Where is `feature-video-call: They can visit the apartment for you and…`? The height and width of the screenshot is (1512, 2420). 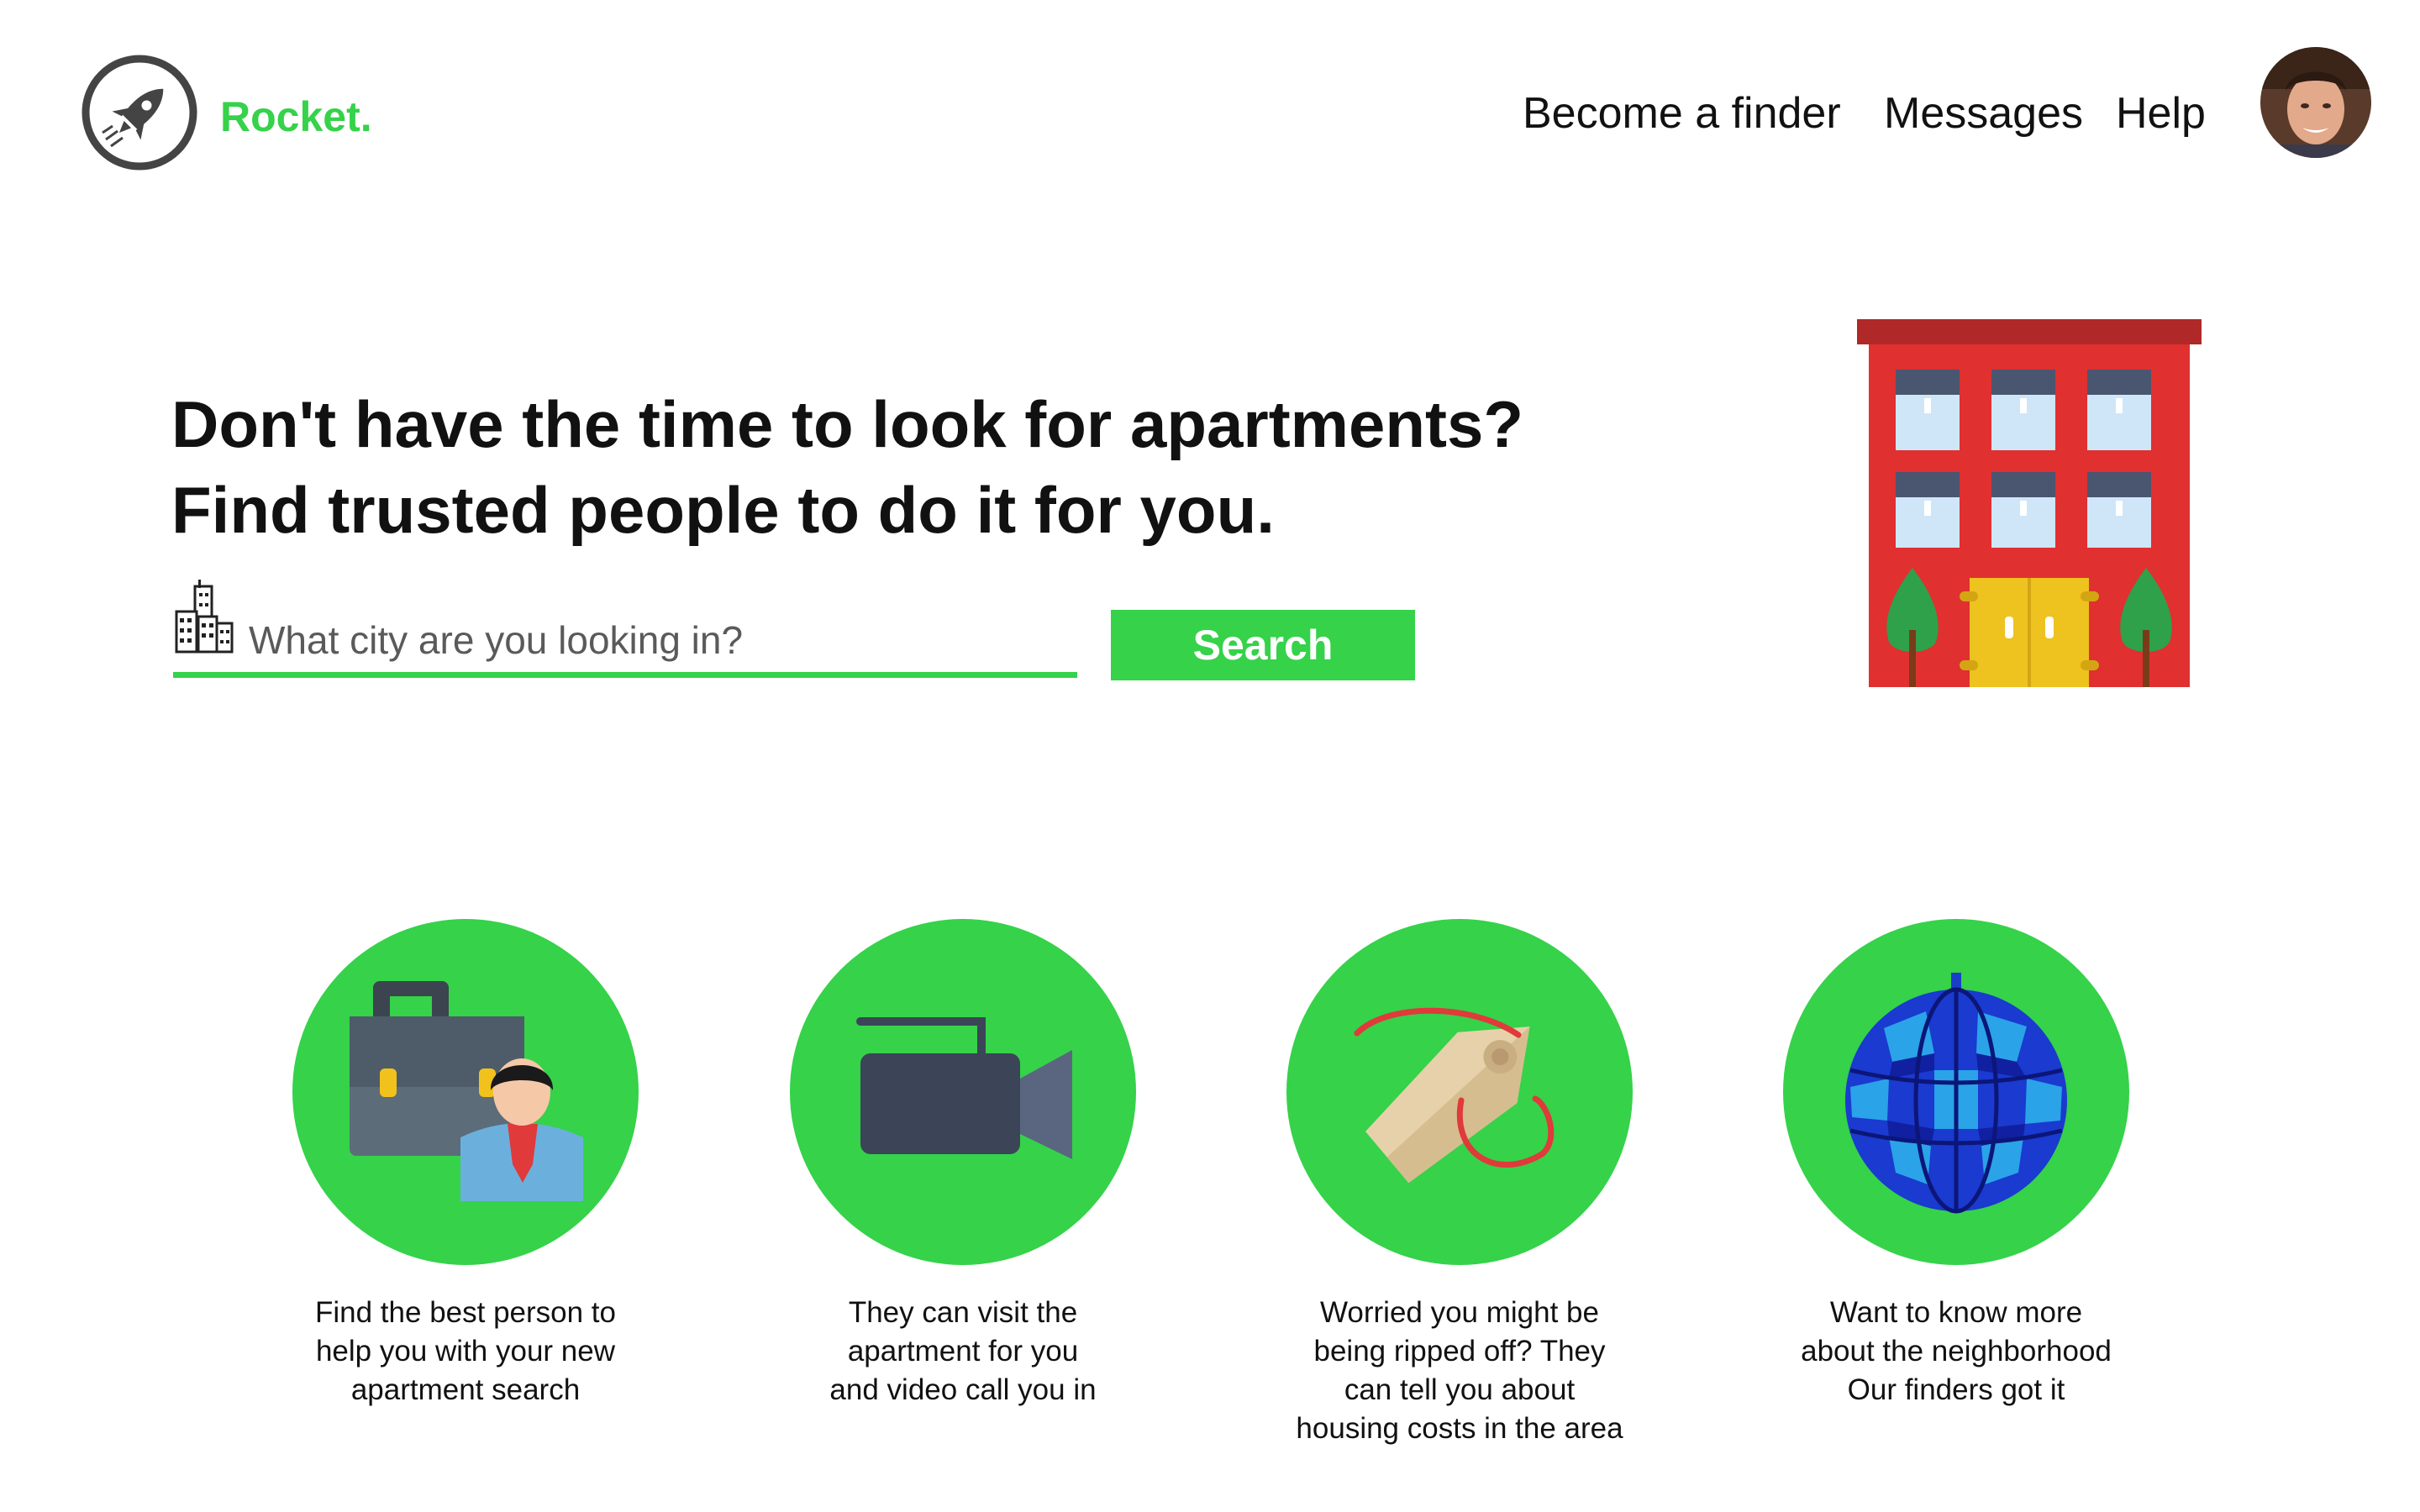 feature-video-call: They can visit the apartment for you and… is located at coordinates (963, 1164).